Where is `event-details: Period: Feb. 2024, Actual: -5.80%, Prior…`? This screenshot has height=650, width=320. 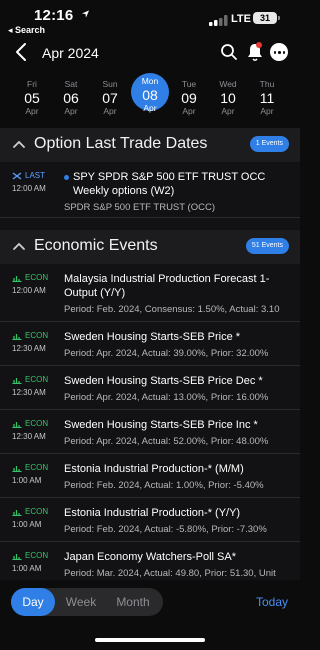
event-details: Period: Feb. 2024, Actual: -5.80%, Prior… is located at coordinates (165, 529).